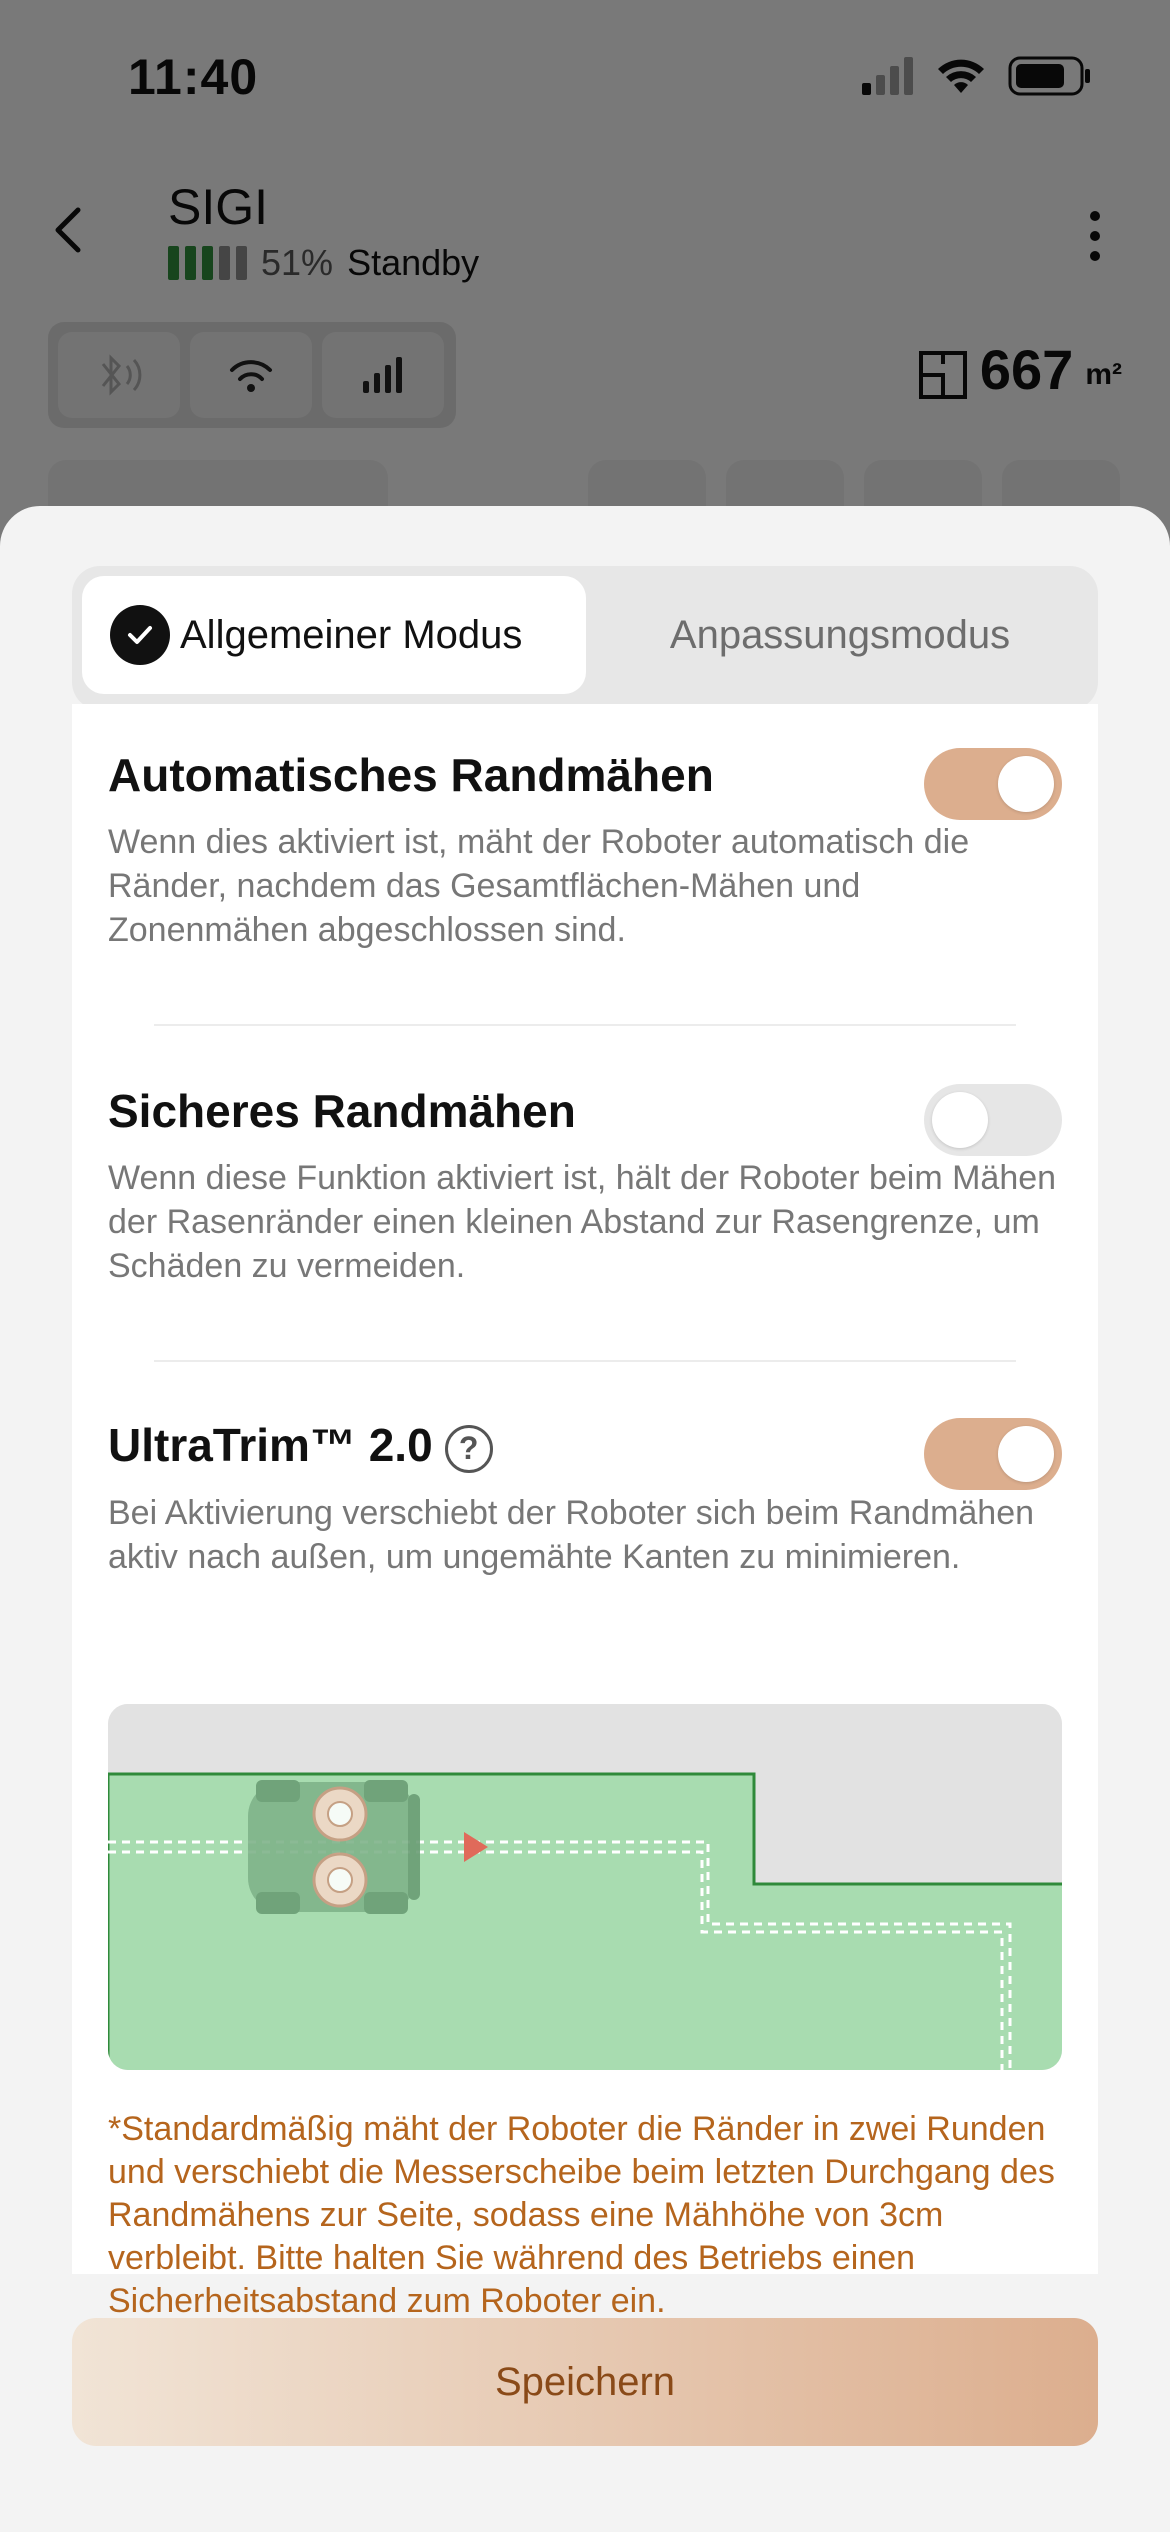 Image resolution: width=1170 pixels, height=2532 pixels. What do you see at coordinates (334, 1847) in the screenshot?
I see `robot-mower-icon` at bounding box center [334, 1847].